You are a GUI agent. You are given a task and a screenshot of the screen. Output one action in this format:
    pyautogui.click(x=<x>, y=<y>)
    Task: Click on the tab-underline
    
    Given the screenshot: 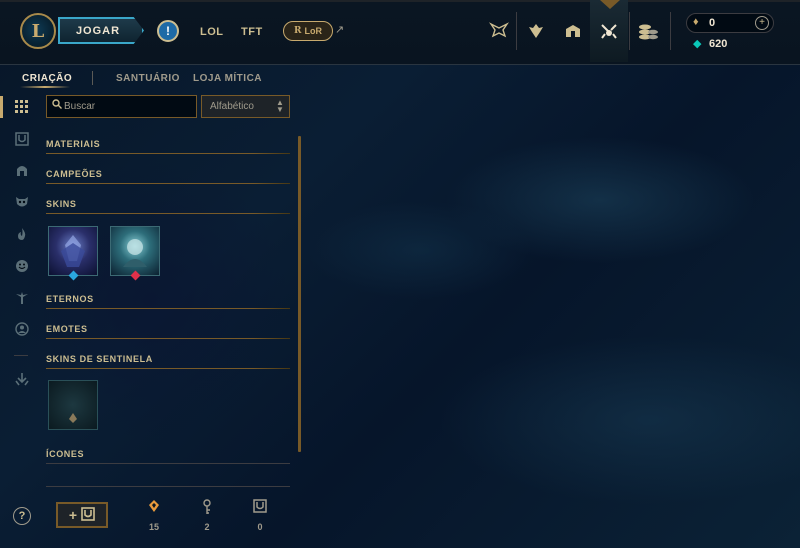 What is the action you would take?
    pyautogui.click(x=45, y=87)
    